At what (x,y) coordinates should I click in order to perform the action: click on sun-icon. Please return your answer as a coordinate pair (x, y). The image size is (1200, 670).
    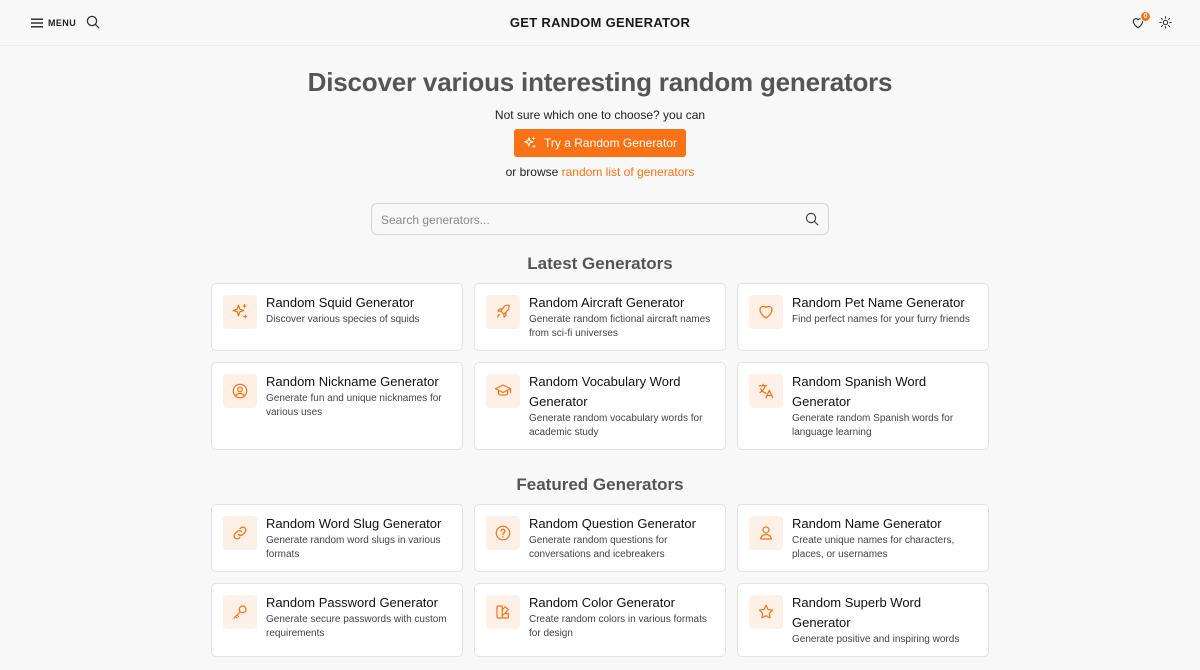
    Looking at the image, I should click on (1165, 22).